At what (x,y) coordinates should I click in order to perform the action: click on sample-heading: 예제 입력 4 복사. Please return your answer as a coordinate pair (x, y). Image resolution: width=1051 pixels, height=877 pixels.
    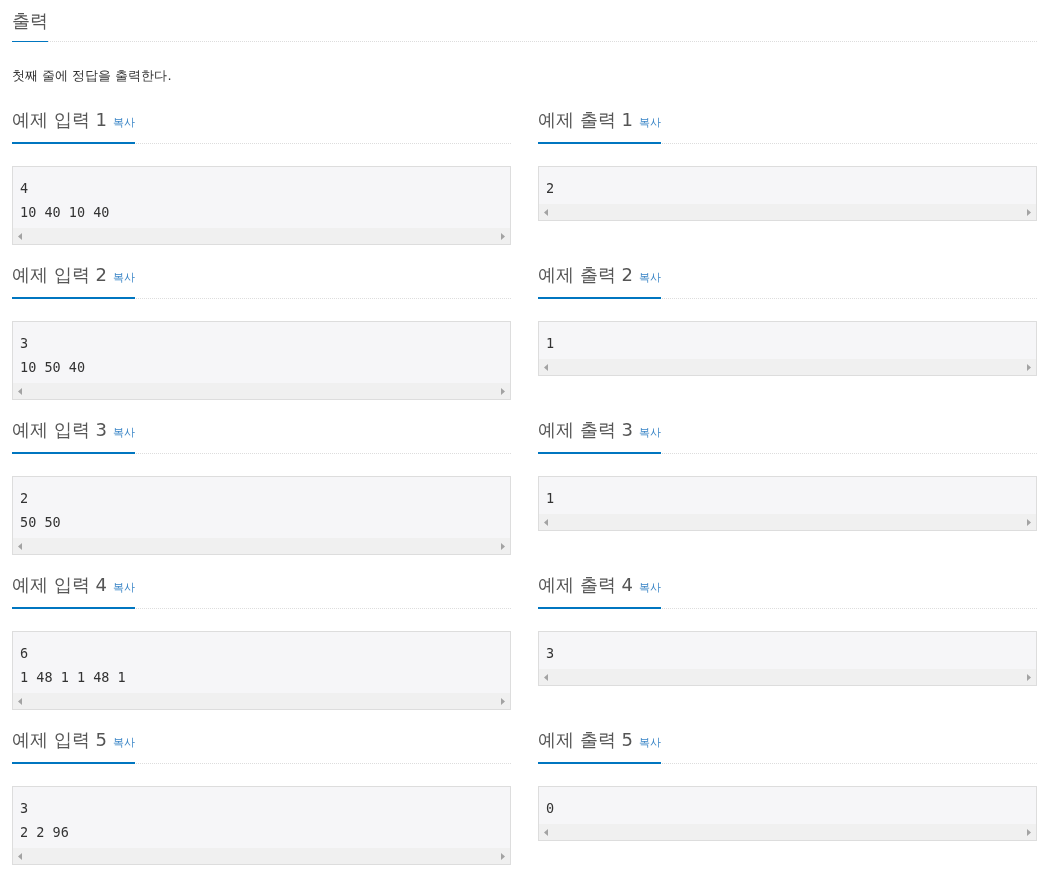
    Looking at the image, I should click on (73, 591).